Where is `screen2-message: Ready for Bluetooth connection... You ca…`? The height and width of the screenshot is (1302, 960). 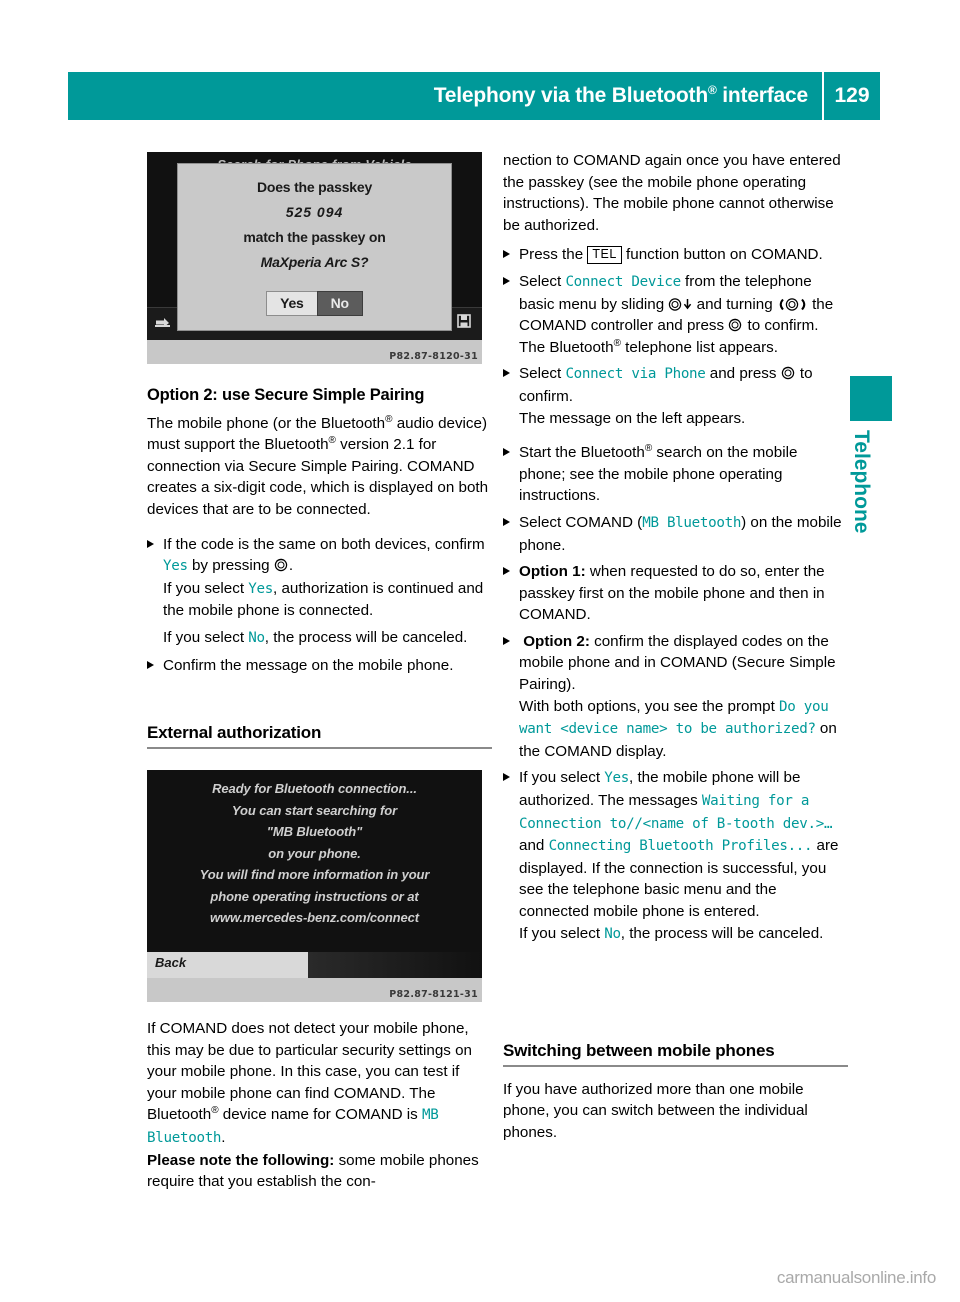
screen2-message: Ready for Bluetooth connection... You ca… is located at coordinates (314, 853).